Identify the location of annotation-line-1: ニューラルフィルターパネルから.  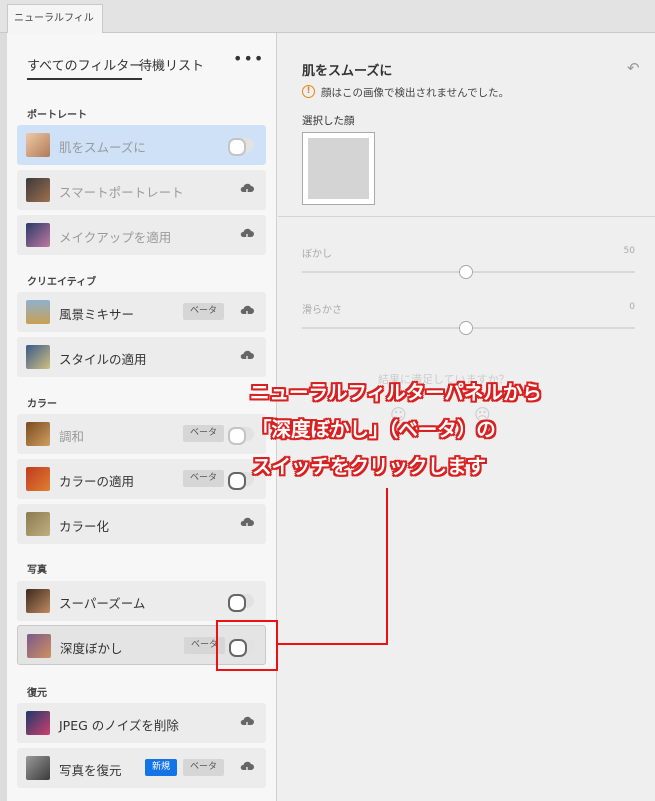
(396, 392).